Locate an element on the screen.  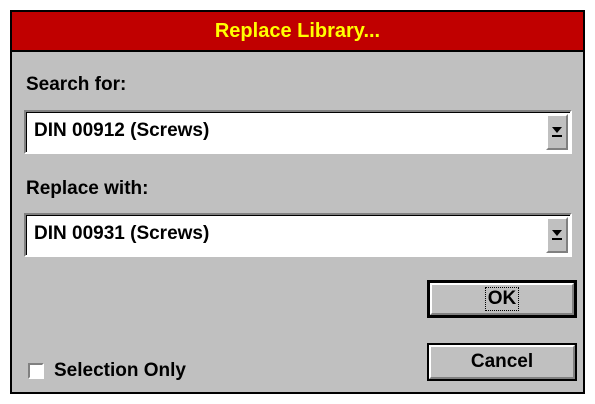
search-for-dropdown: DIN 00912 (Screws) is located at coordinates (298, 132).